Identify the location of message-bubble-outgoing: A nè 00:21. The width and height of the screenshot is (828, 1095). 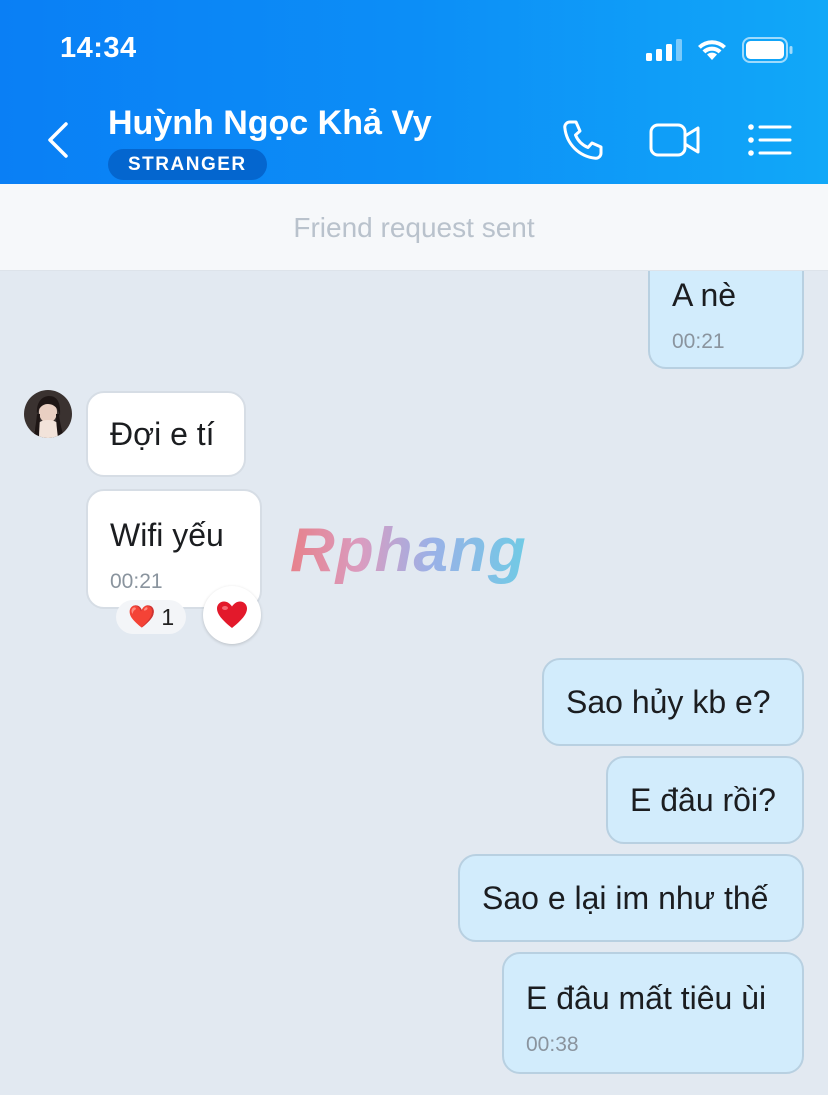
(726, 320).